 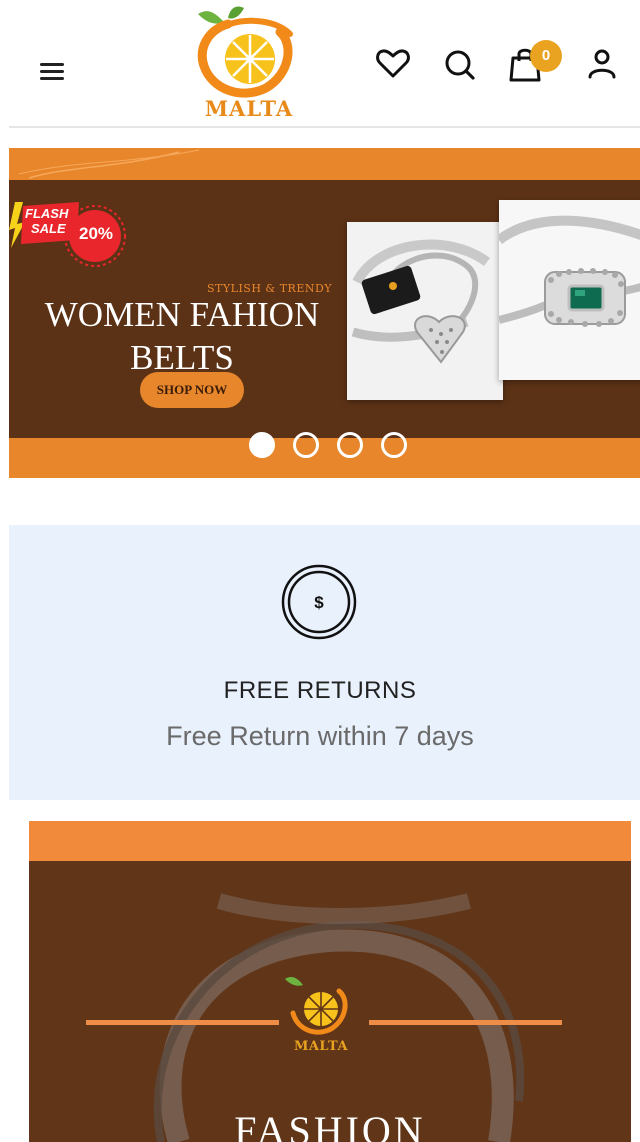 What do you see at coordinates (249, 108) in the screenshot?
I see `logo-text: MALTA` at bounding box center [249, 108].